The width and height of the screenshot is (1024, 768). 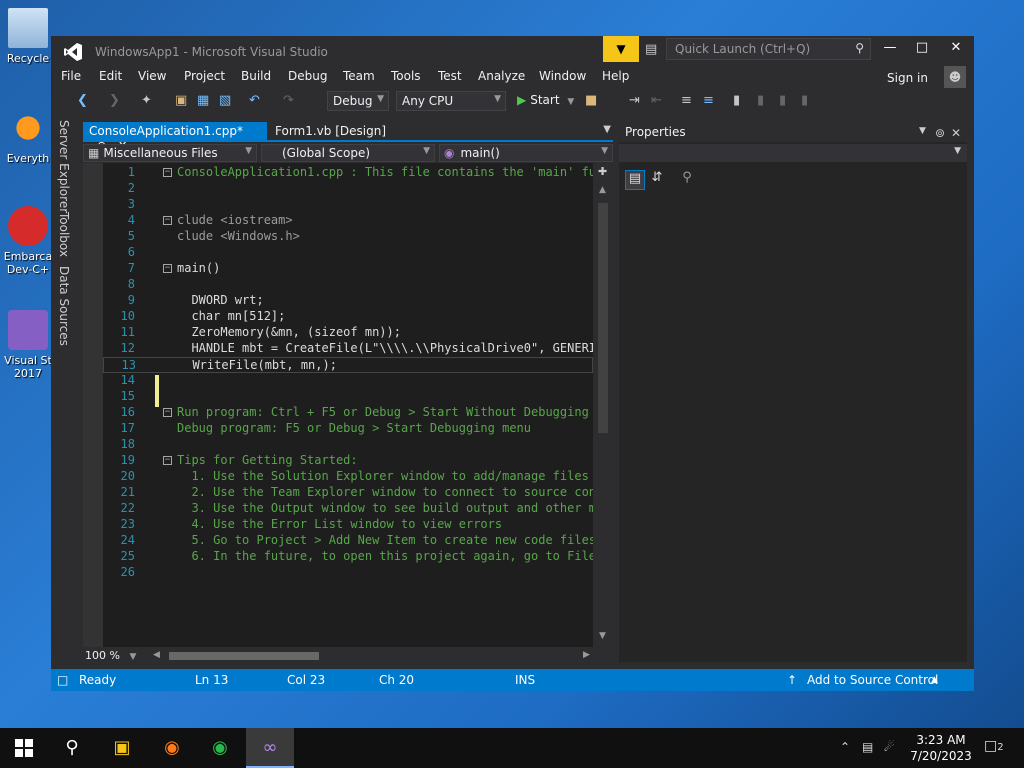 I want to click on user-avatar-icon: ☻, so click(x=955, y=77).